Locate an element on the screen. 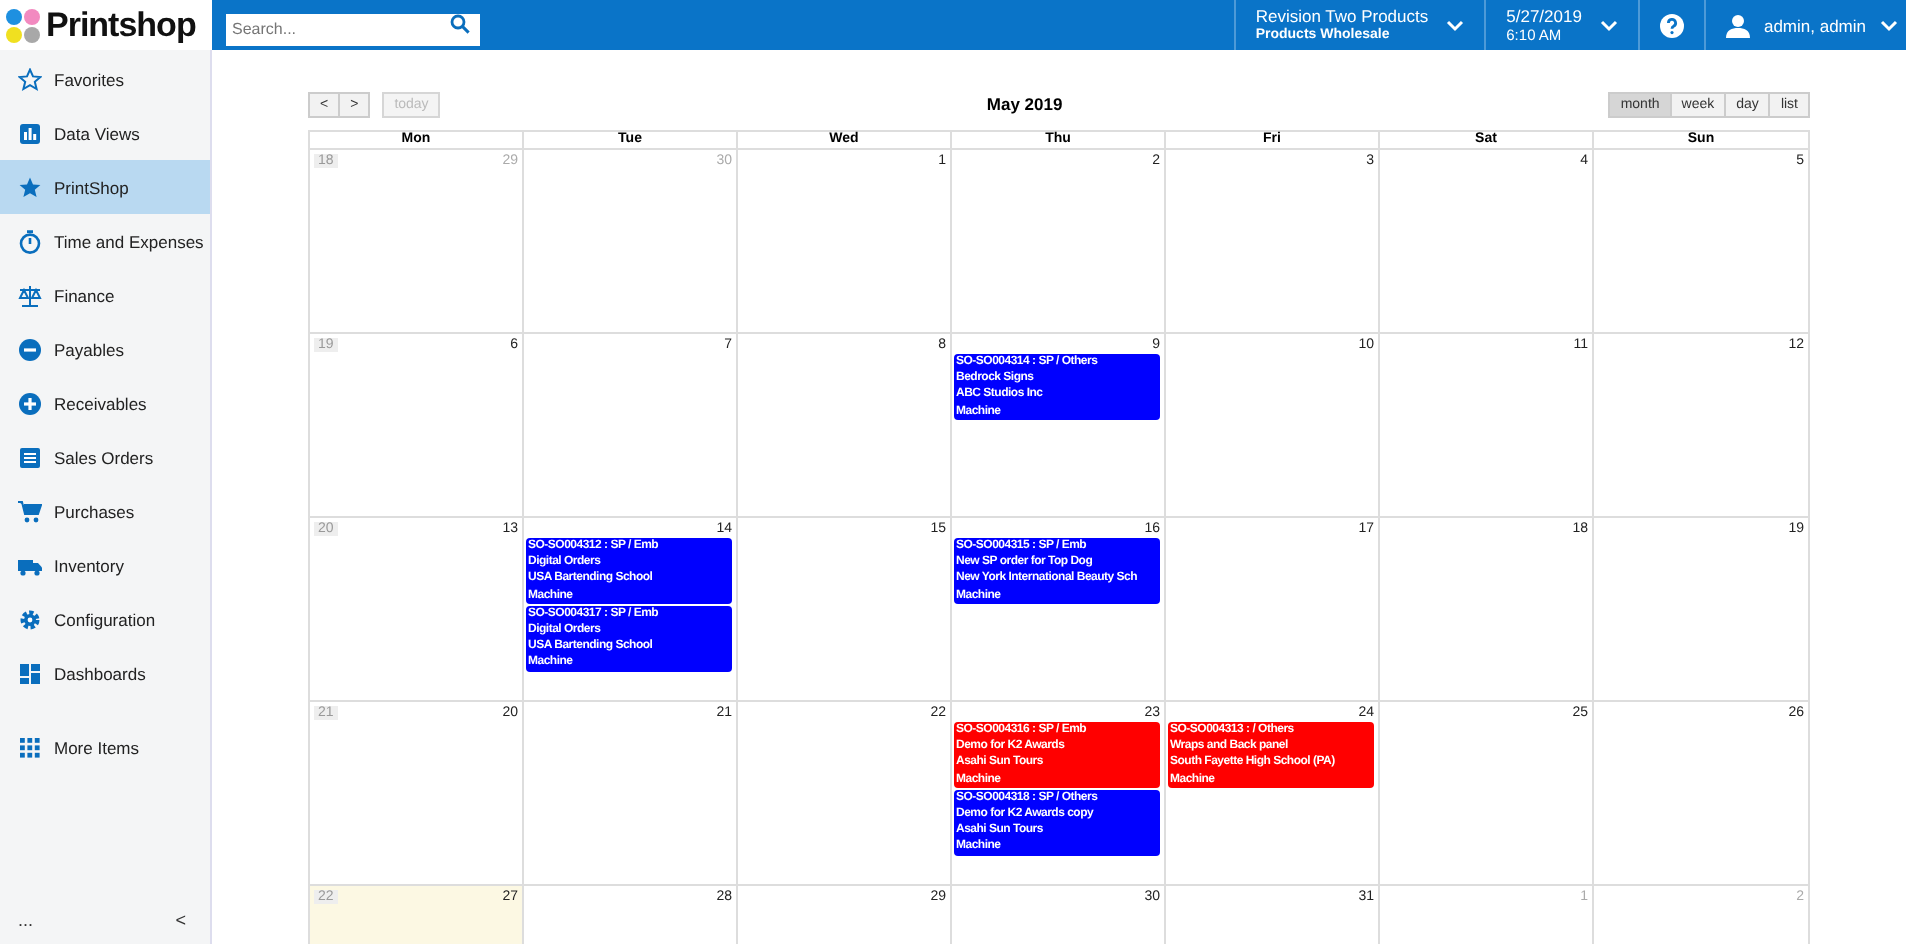 This screenshot has height=944, width=1906. sidebar-item: Payables is located at coordinates (105, 349).